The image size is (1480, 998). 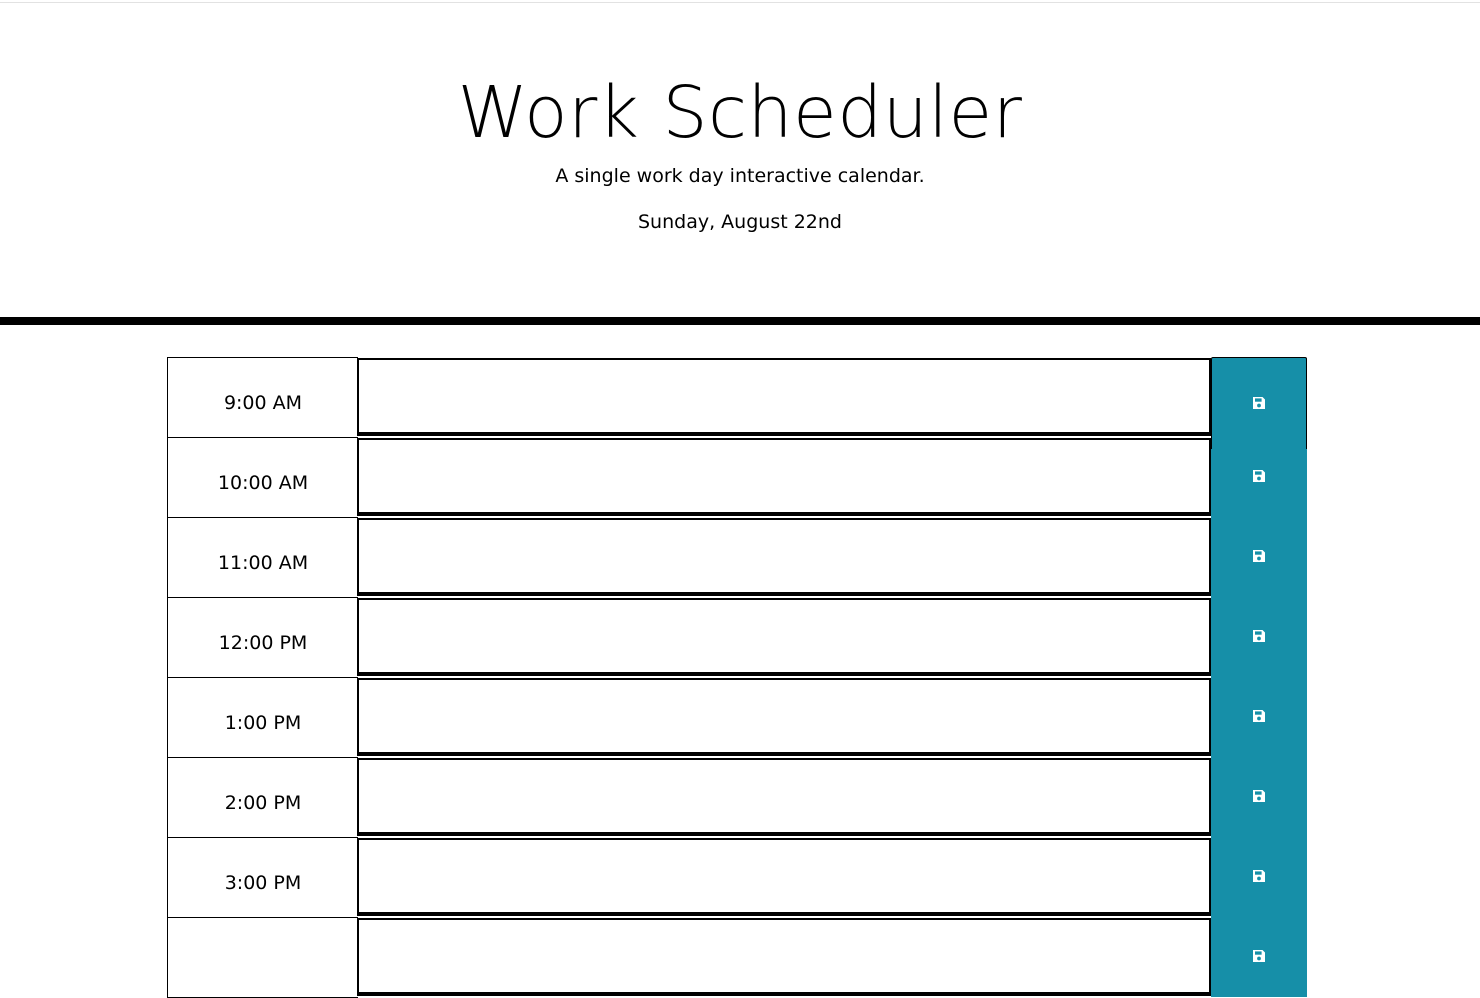 I want to click on time-block: 1:00 PM, so click(x=737, y=717).